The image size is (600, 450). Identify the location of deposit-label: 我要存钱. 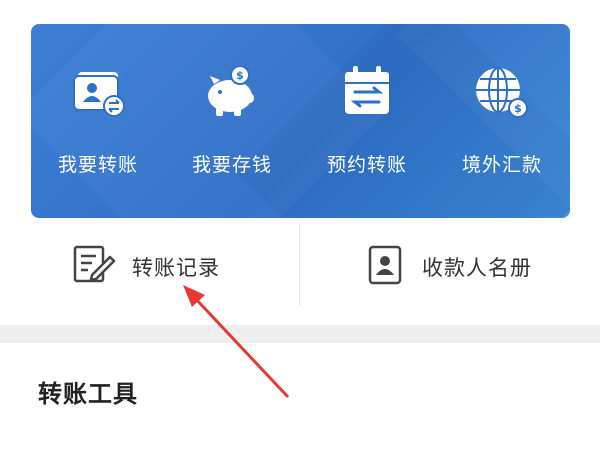
(231, 165).